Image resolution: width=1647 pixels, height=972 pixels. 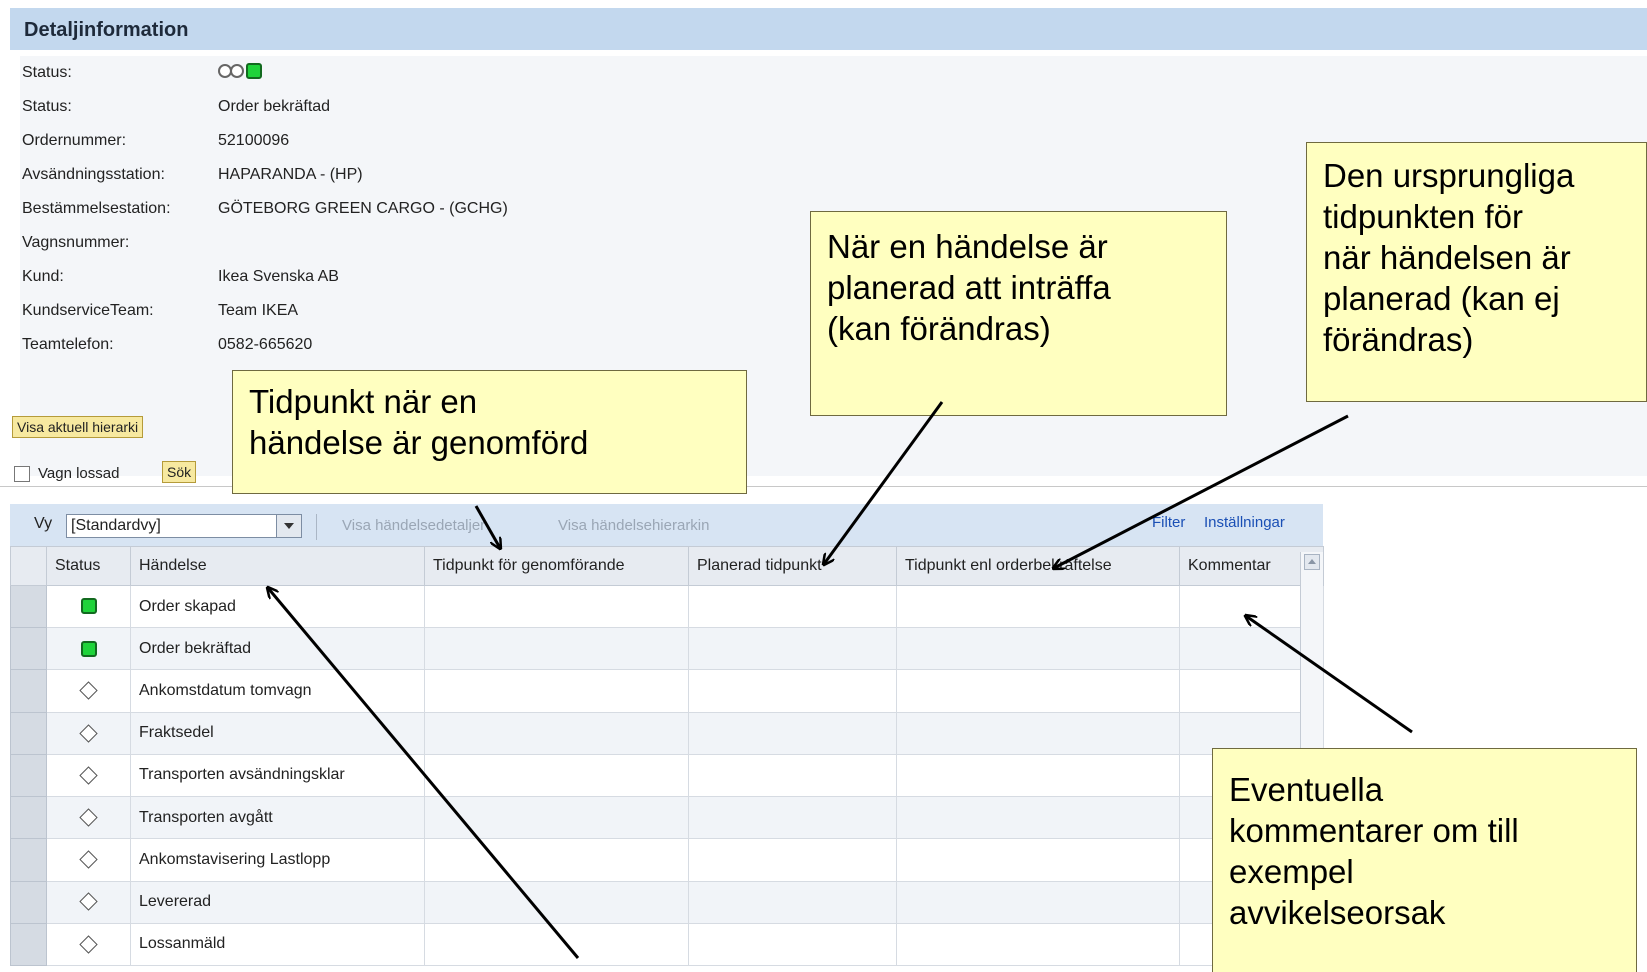 What do you see at coordinates (28, 566) in the screenshot?
I see `row-selector-header` at bounding box center [28, 566].